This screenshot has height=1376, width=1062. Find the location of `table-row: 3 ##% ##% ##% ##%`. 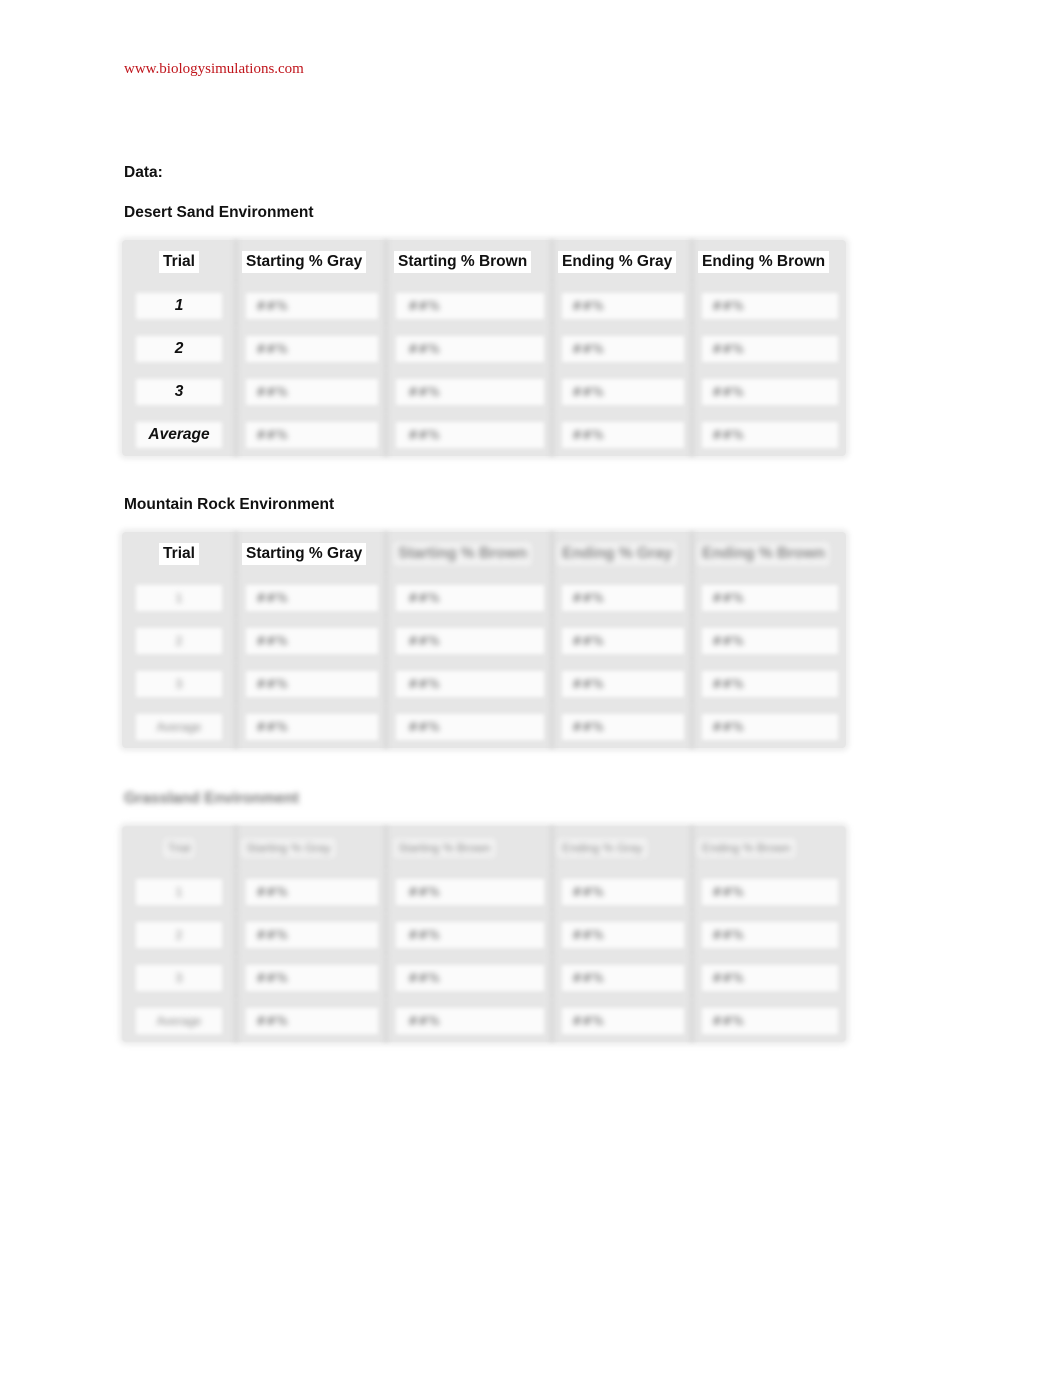

table-row: 3 ##% ##% ##% ##% is located at coordinates (484, 391).